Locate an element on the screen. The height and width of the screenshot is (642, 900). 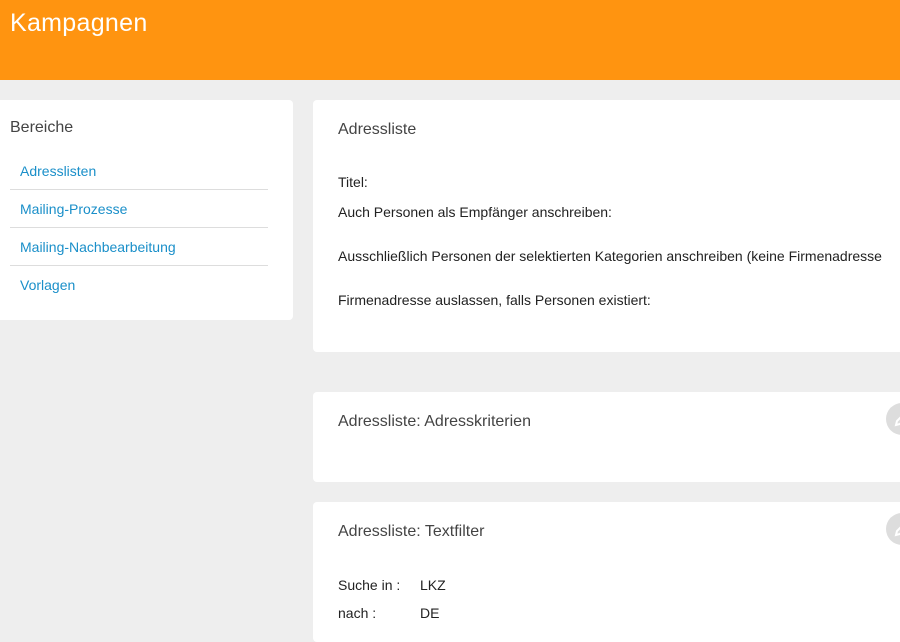
sidebar-item-mailing-nachbearbeitung: Mailing-Nachbearbeitung is located at coordinates (139, 247).